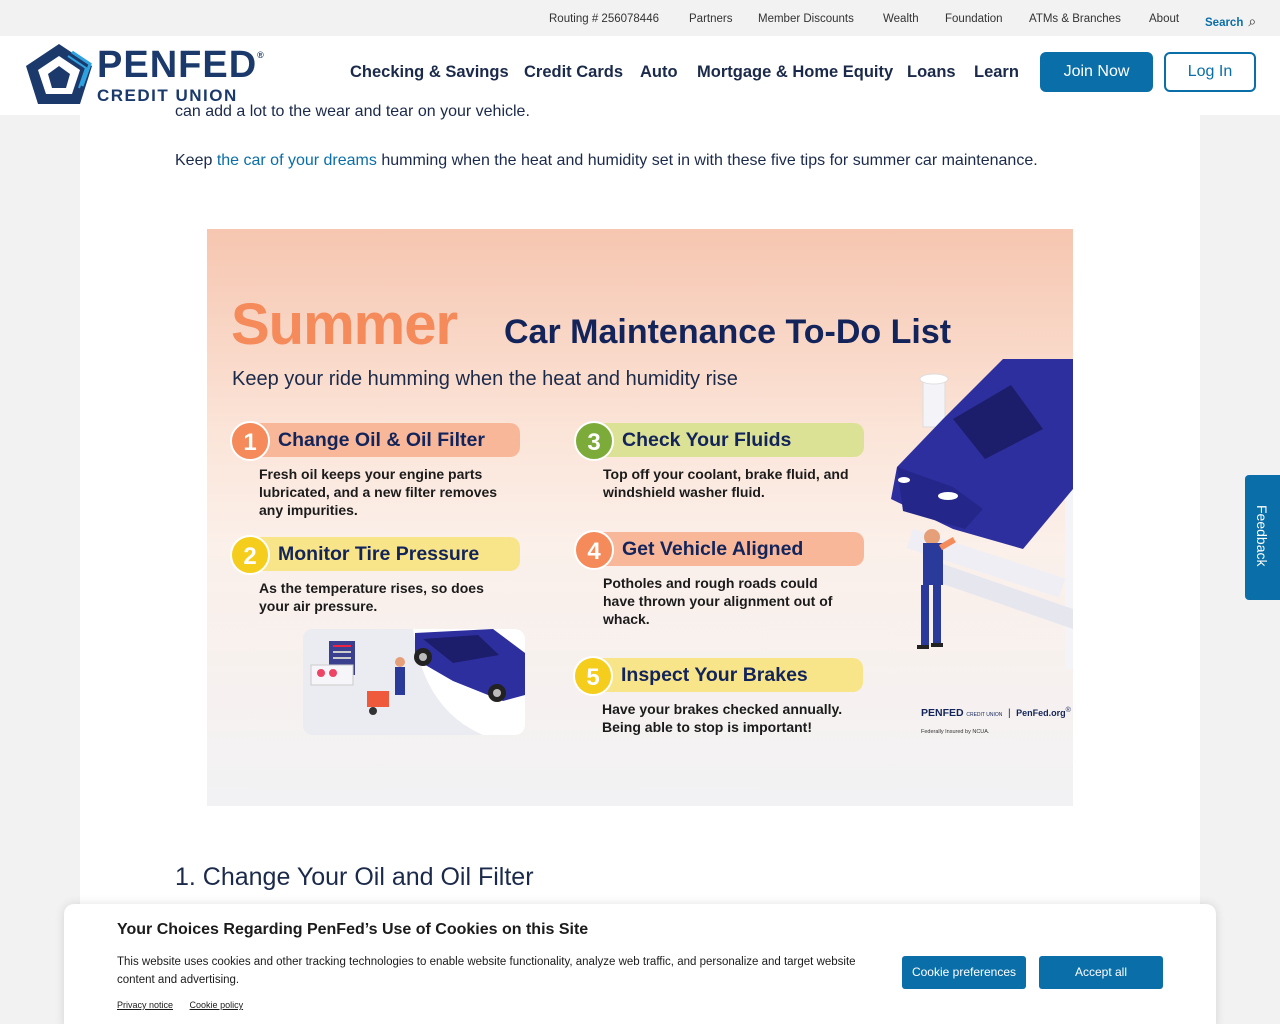  What do you see at coordinates (594, 441) in the screenshot?
I see `step-number: 3` at bounding box center [594, 441].